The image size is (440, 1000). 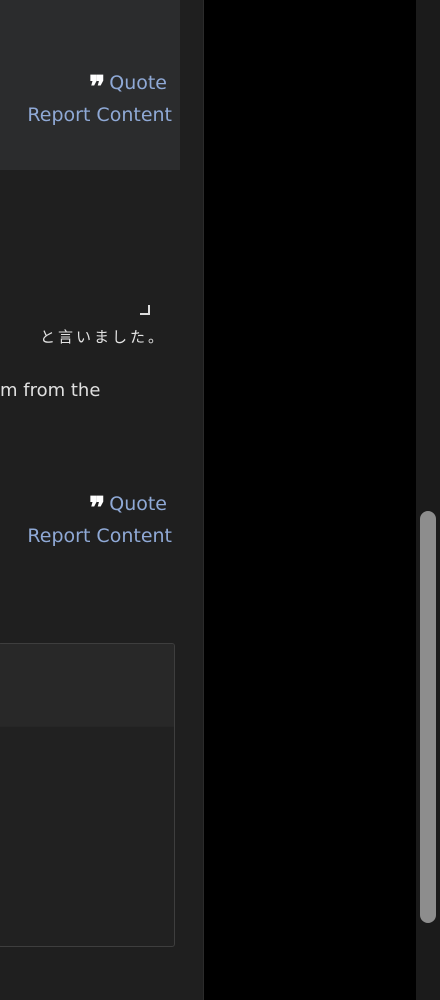 What do you see at coordinates (203, 500) in the screenshot?
I see `column-divider` at bounding box center [203, 500].